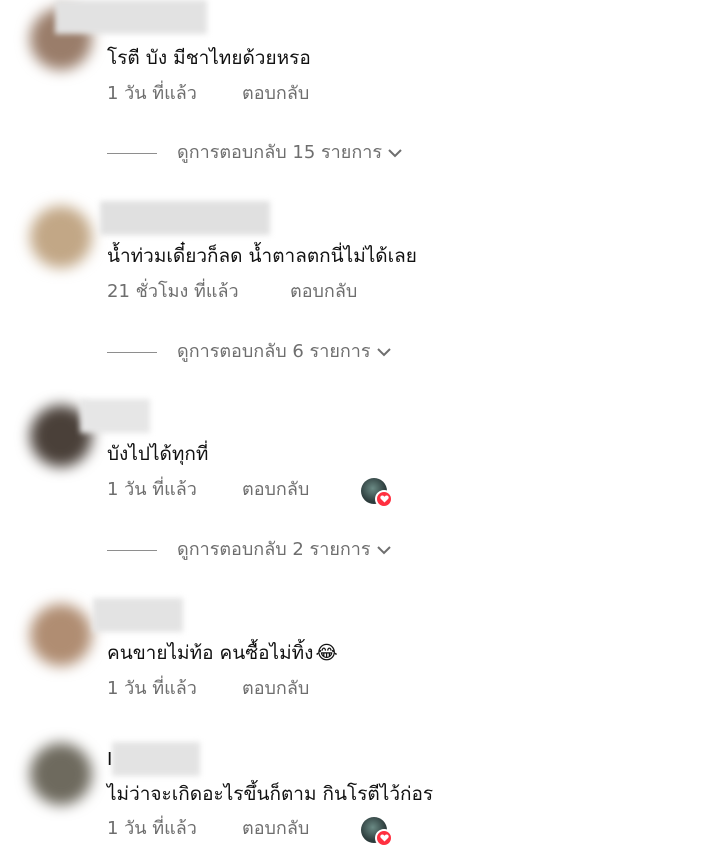 The width and height of the screenshot is (706, 855). What do you see at coordinates (274, 351) in the screenshot?
I see `view-replies-label: ดูการตอบกลับ 6 รายการ` at bounding box center [274, 351].